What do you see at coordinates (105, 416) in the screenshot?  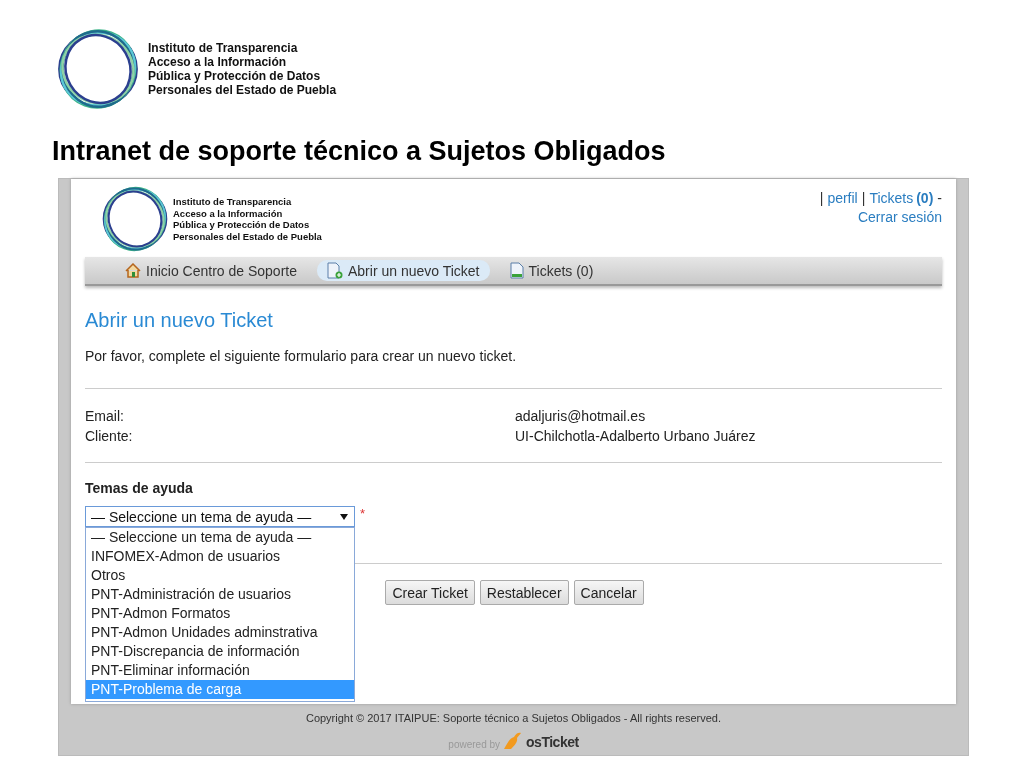 I see `field-label: Email:` at bounding box center [105, 416].